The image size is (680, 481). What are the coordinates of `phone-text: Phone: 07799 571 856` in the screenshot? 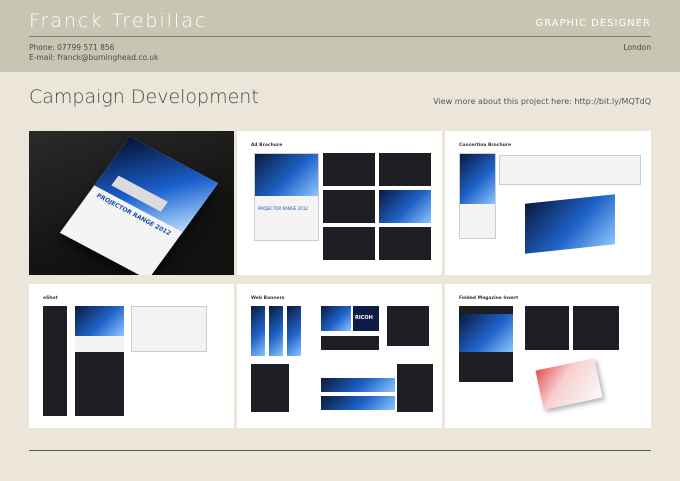 It's located at (72, 47).